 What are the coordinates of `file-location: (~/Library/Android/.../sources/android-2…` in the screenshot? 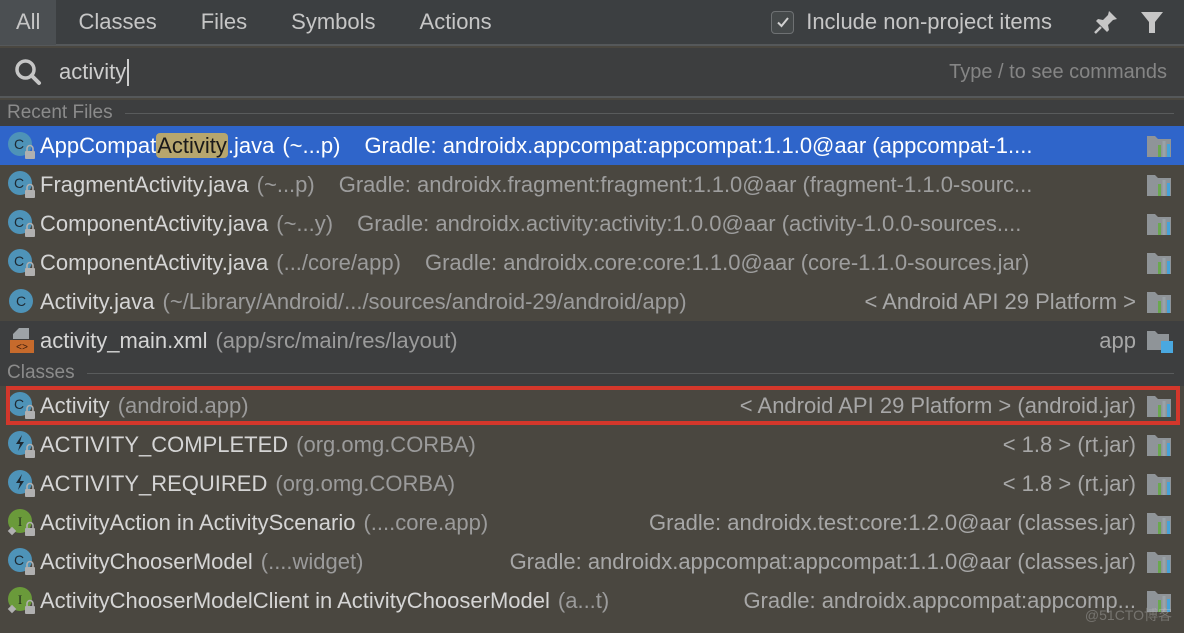 It's located at (424, 301).